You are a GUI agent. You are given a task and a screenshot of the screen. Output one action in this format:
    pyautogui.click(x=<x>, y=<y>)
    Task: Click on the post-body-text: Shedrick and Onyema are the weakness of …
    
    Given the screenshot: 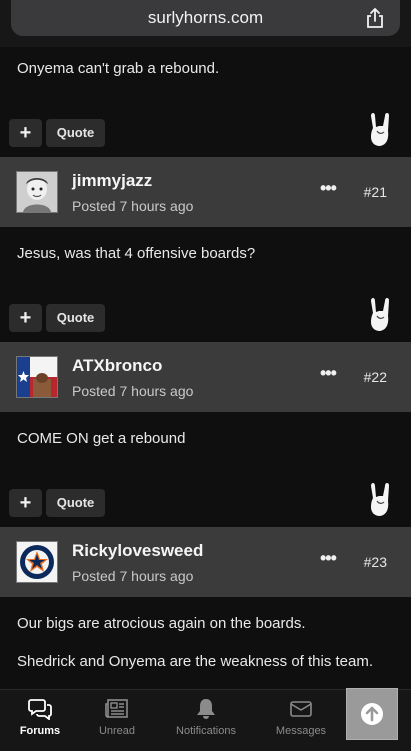 What is the action you would take?
    pyautogui.click(x=195, y=661)
    